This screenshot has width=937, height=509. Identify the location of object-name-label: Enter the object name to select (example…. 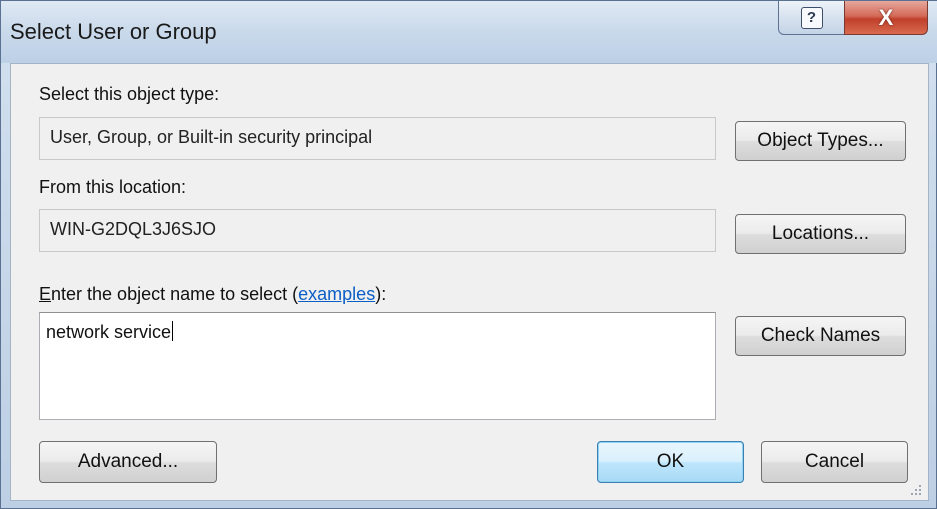
(212, 294).